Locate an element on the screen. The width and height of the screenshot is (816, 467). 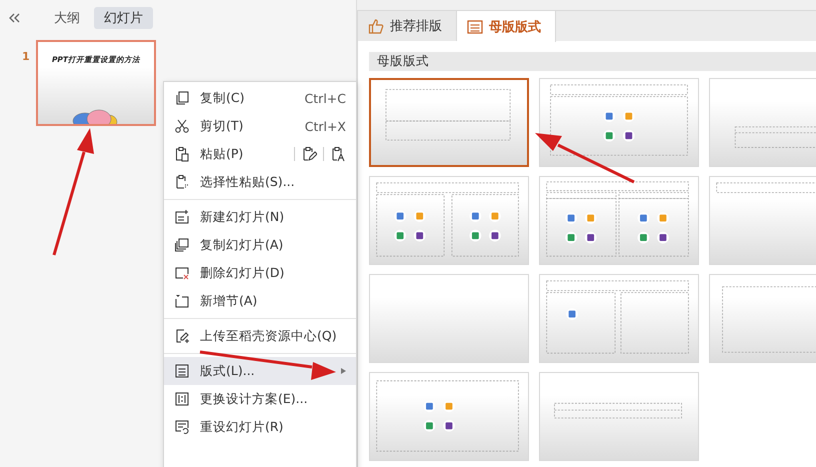
paste-text-icon is located at coordinates (338, 154).